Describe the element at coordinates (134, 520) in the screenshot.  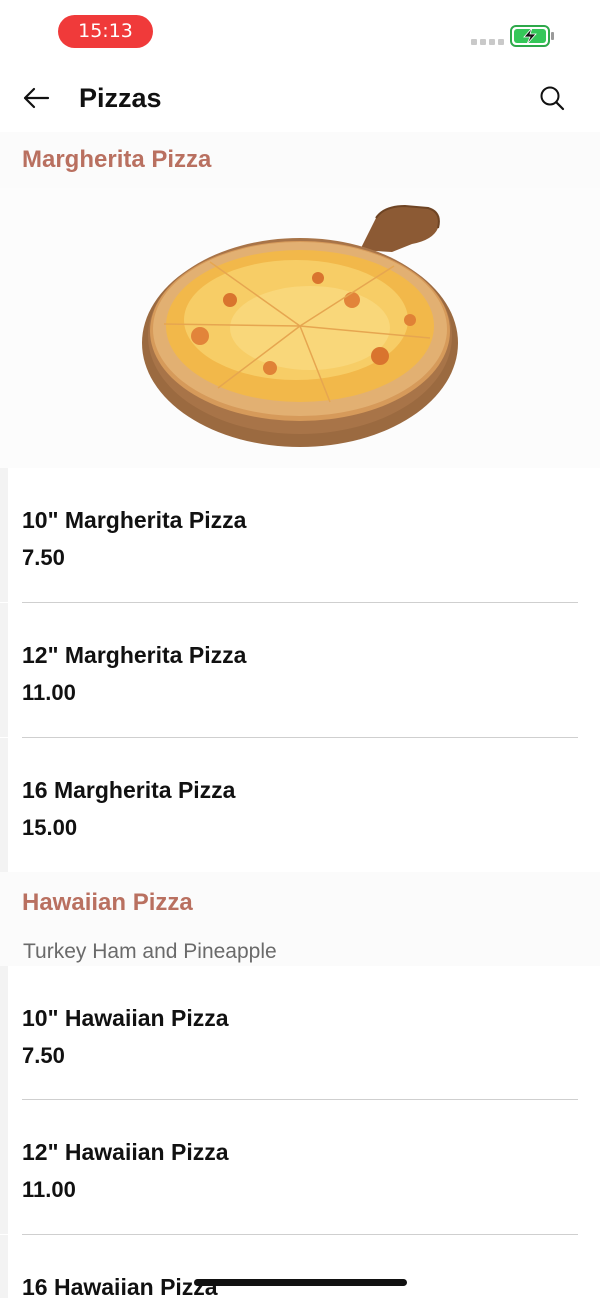
I see `item-name: 10" Margherita Pizza` at that location.